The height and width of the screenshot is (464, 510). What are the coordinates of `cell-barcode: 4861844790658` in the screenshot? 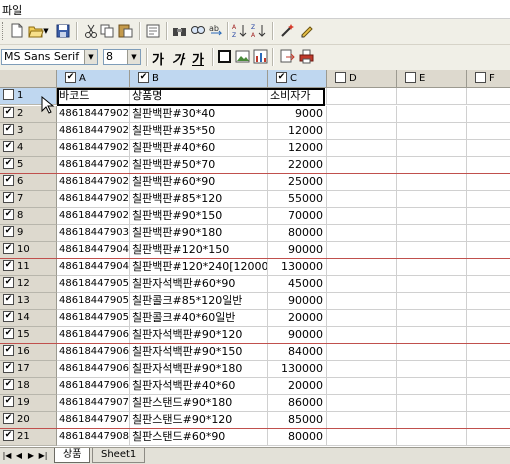 It's located at (93, 386).